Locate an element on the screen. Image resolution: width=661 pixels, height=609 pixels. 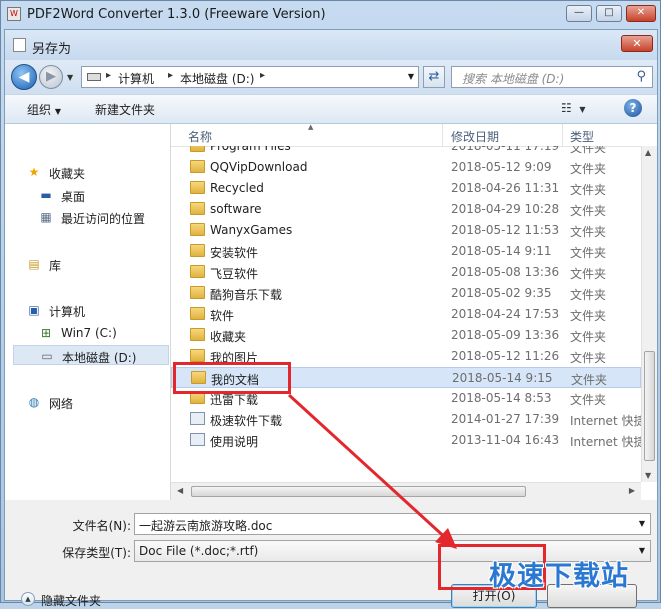
table-row: 迅雷下载 2018-05-14 8:53 文件夹 is located at coordinates (406, 398).